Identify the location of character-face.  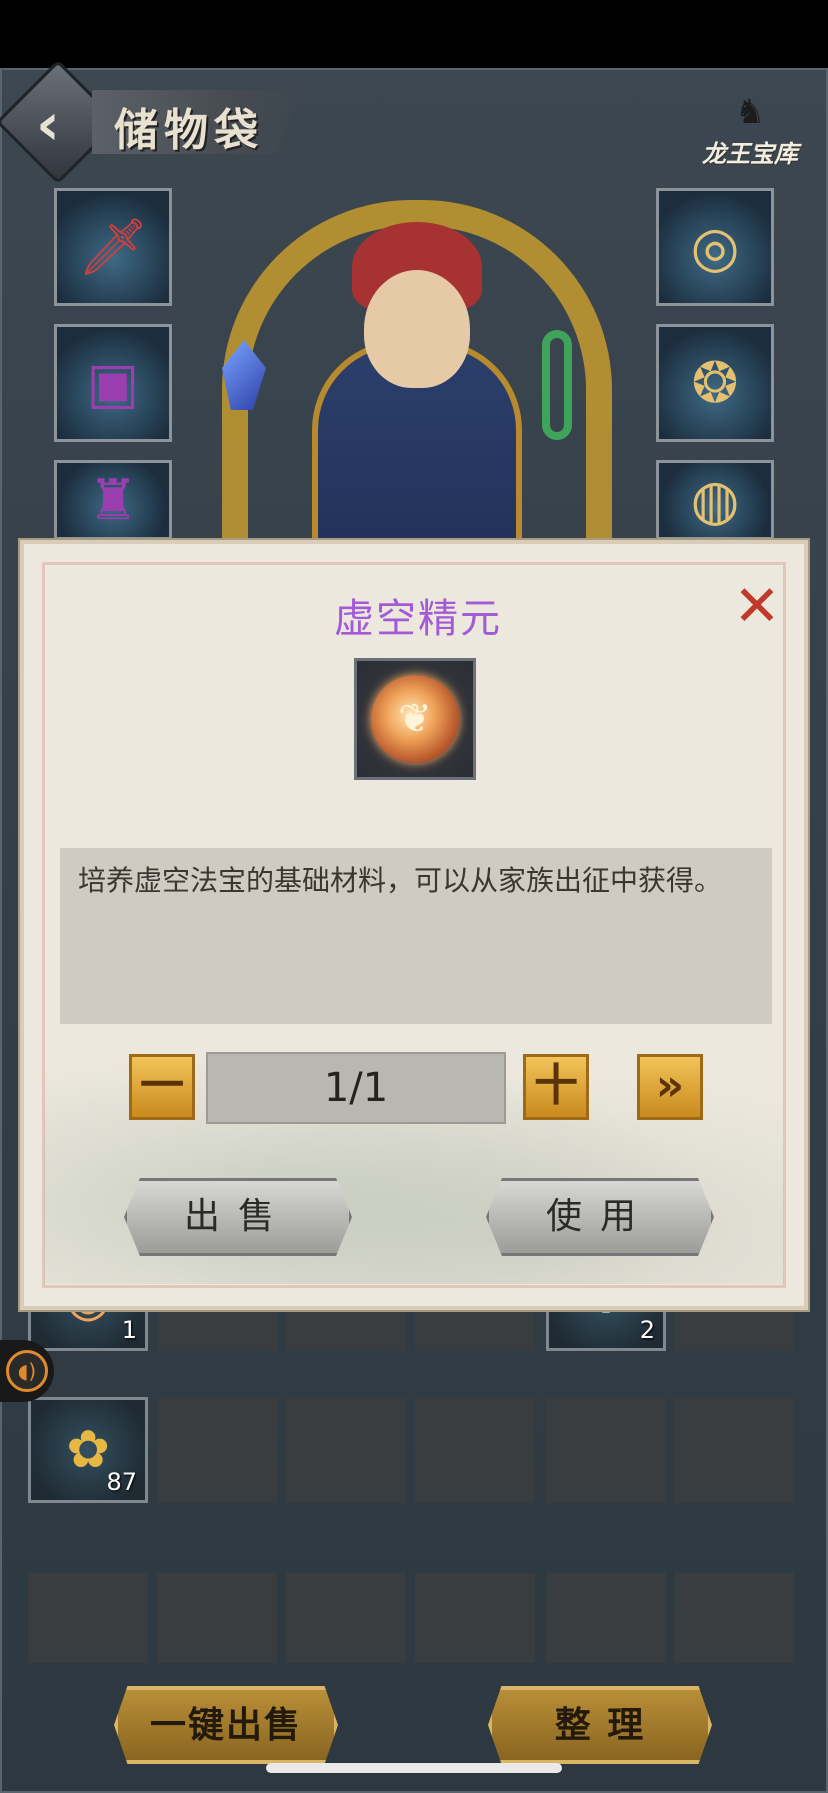
(417, 329).